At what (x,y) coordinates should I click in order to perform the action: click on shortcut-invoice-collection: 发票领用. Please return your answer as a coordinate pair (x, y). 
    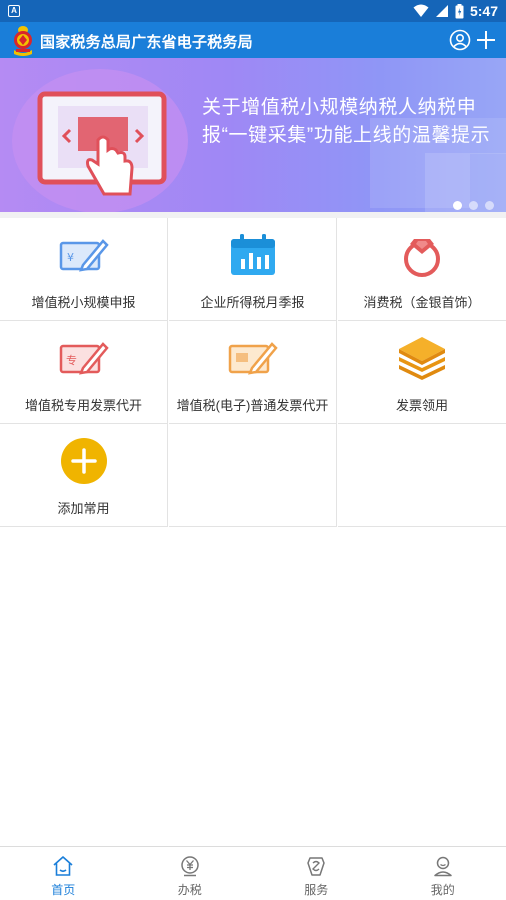
    Looking at the image, I should click on (422, 372).